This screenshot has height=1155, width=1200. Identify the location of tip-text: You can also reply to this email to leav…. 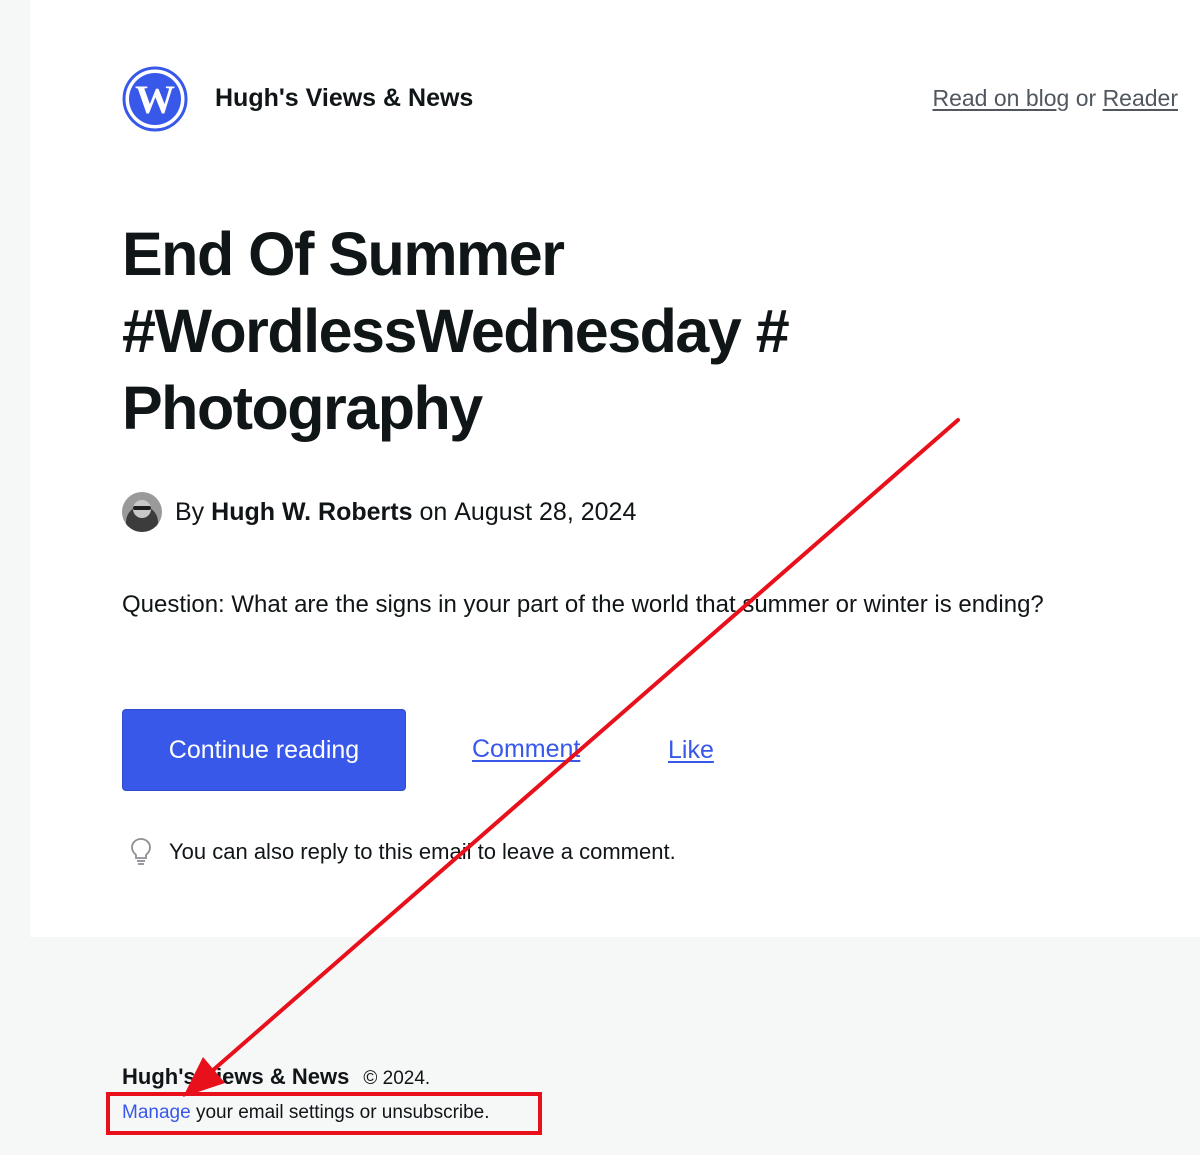
(422, 851).